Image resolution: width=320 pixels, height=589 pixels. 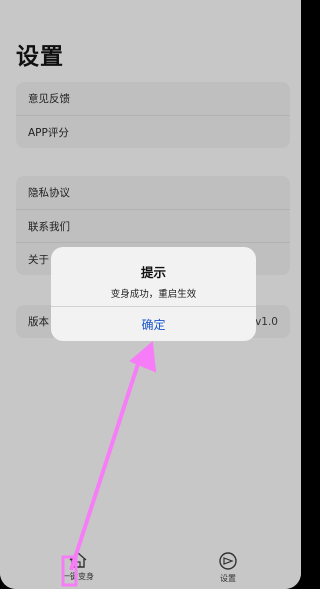 What do you see at coordinates (153, 323) in the screenshot?
I see `confirm-button: 确定` at bounding box center [153, 323].